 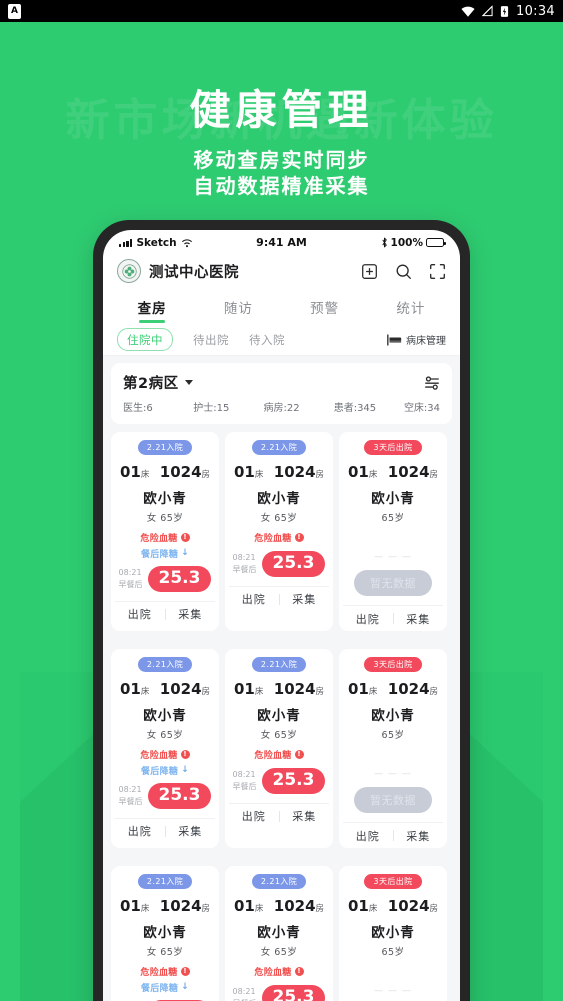 I want to click on add-icon, so click(x=369, y=271).